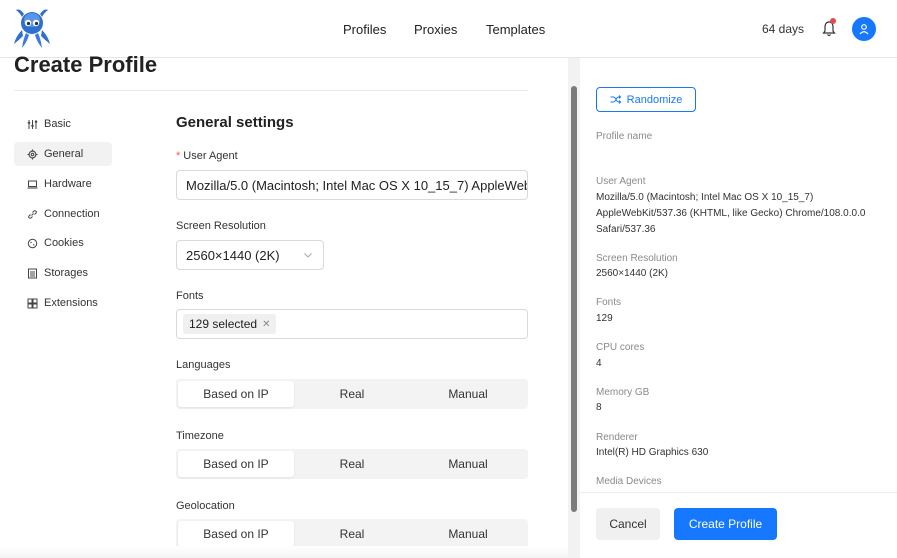 Image resolution: width=897 pixels, height=558 pixels. Describe the element at coordinates (783, 29) in the screenshot. I see `subscription-days: 64 days` at that location.